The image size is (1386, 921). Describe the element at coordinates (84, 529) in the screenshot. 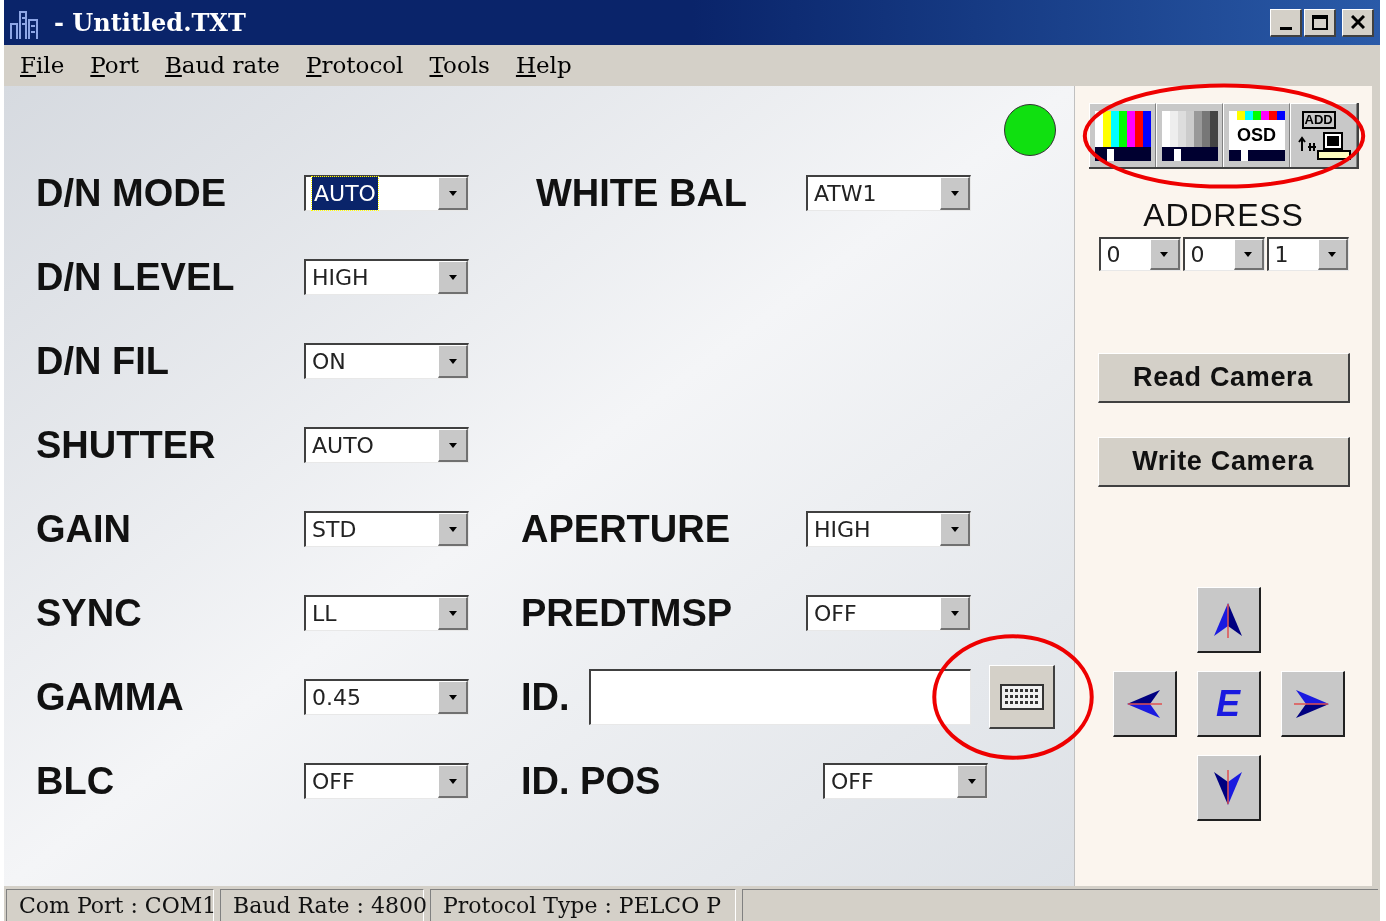

I see `field-label: GAIN` at that location.